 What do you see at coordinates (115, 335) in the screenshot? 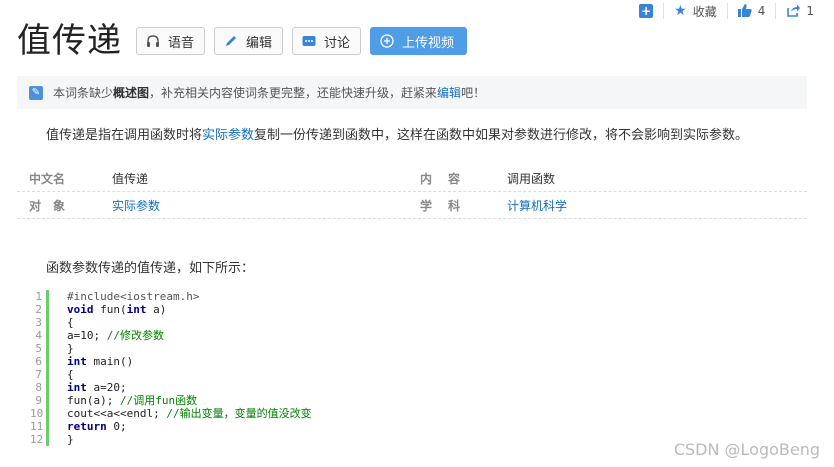
I see `code-text: a=10; //修改参数` at bounding box center [115, 335].